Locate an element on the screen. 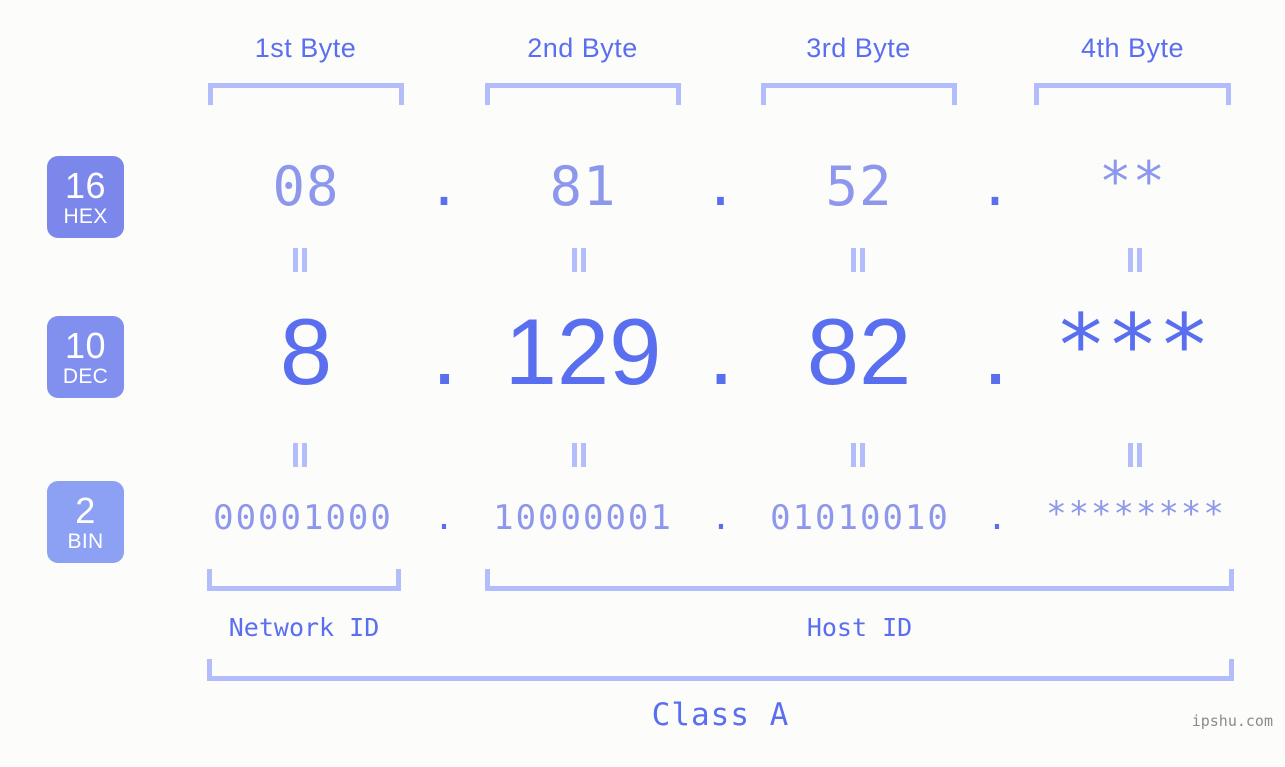 The width and height of the screenshot is (1285, 767). bin-octet-1: 00001000 is located at coordinates (303, 518).